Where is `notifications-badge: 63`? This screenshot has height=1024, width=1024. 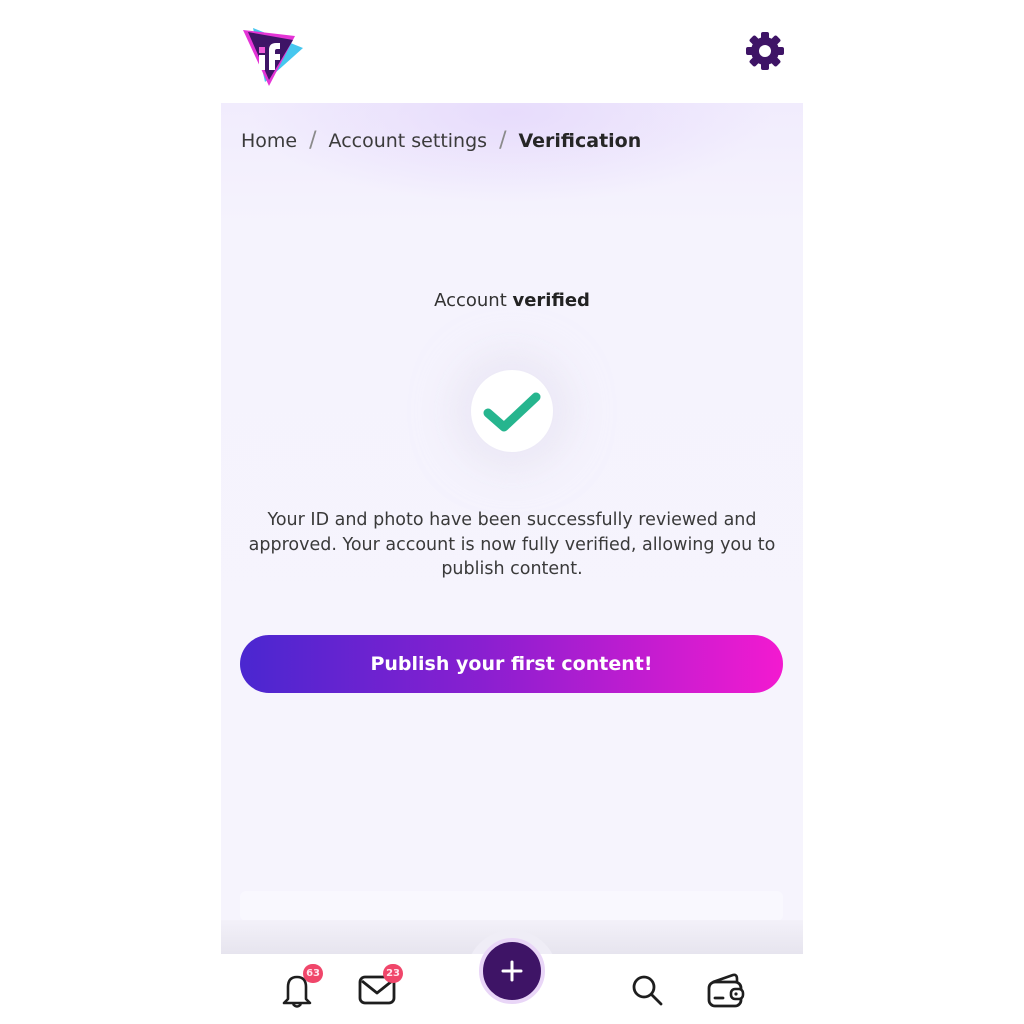 notifications-badge: 63 is located at coordinates (313, 973).